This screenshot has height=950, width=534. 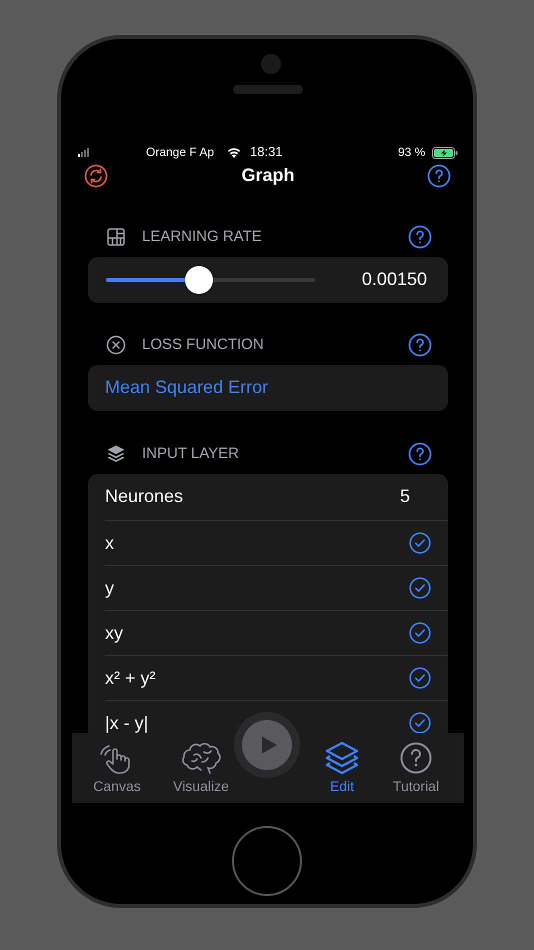 I want to click on rate-value: 0.00150, so click(x=394, y=280).